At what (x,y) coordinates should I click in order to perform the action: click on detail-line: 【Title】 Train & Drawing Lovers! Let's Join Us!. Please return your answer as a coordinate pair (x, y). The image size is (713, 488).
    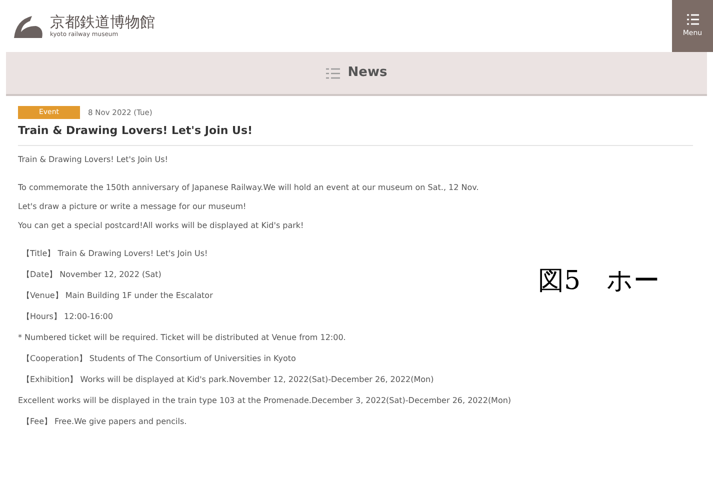
    Looking at the image, I should click on (114, 254).